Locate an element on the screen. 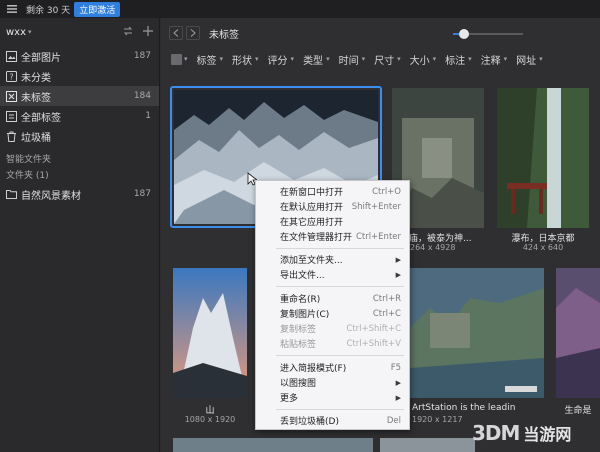 The height and width of the screenshot is (452, 600). question-icon: ? is located at coordinates (11, 76).